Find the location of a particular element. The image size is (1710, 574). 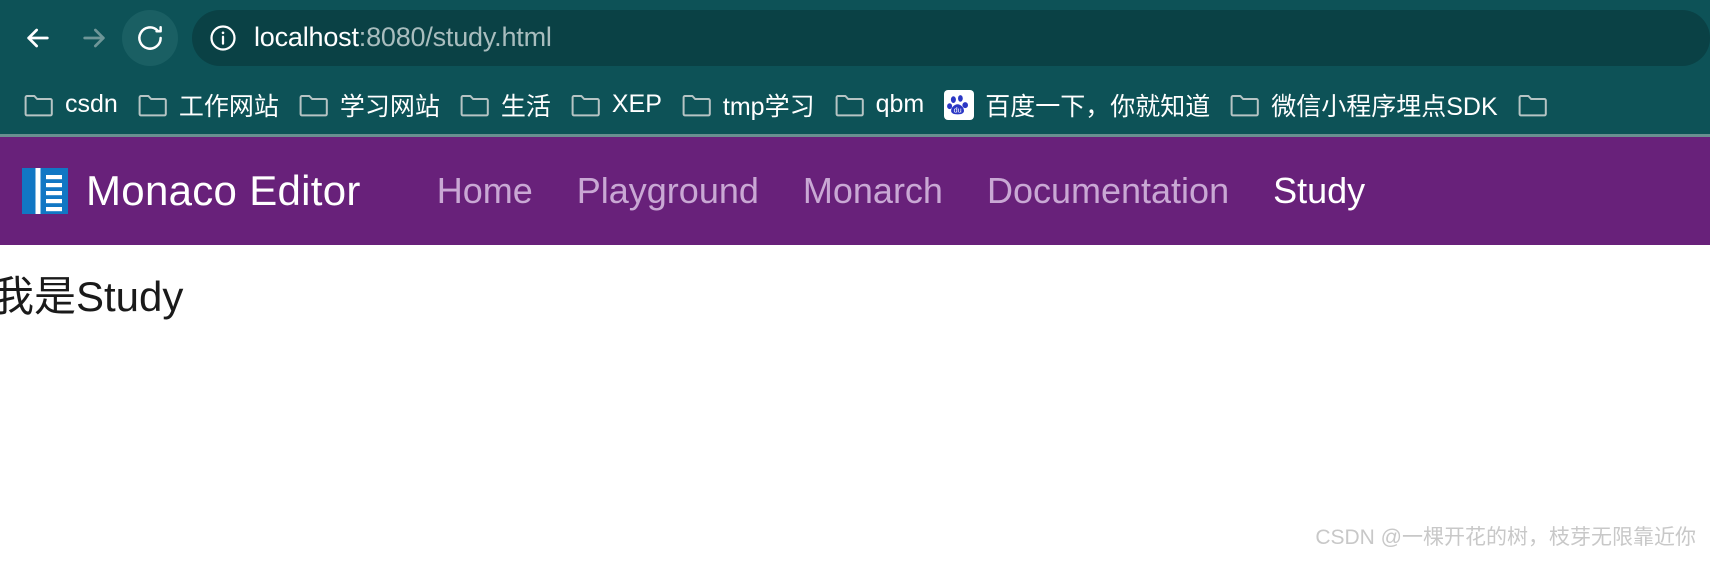

forward-button is located at coordinates (94, 38).